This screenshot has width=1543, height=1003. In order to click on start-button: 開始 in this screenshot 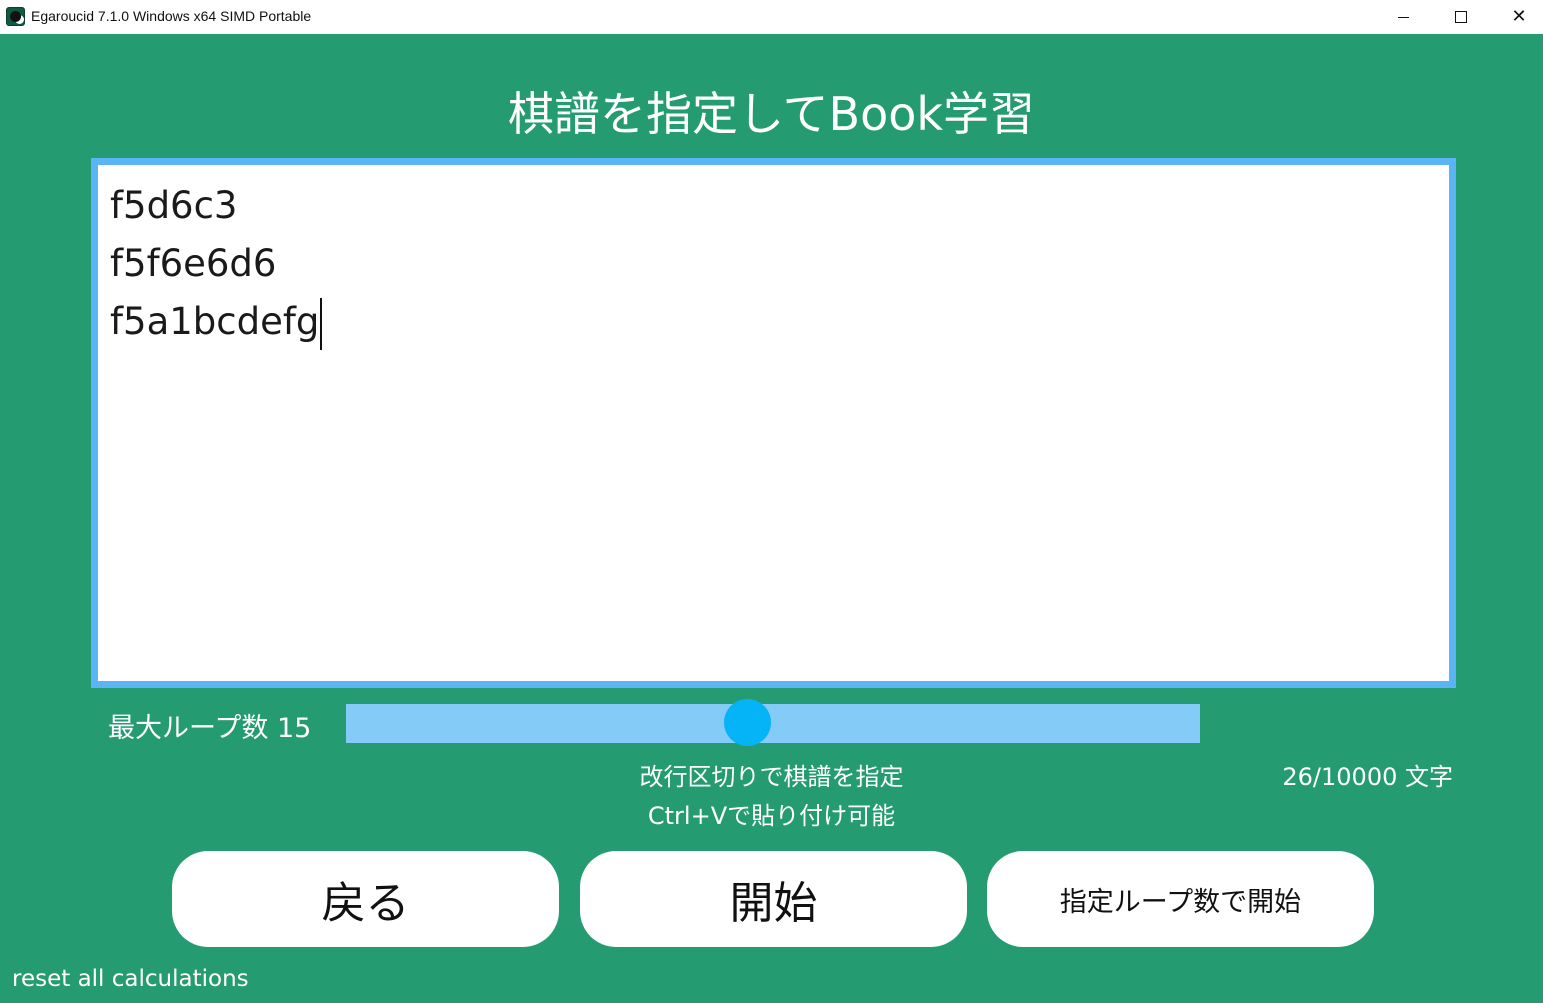, I will do `click(773, 899)`.